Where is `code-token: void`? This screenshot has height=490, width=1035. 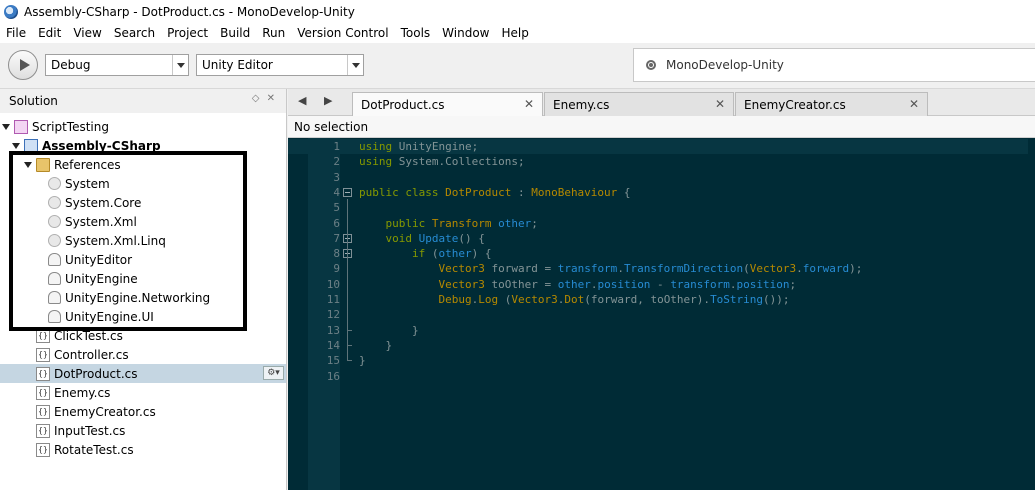
code-token: void is located at coordinates (402, 238).